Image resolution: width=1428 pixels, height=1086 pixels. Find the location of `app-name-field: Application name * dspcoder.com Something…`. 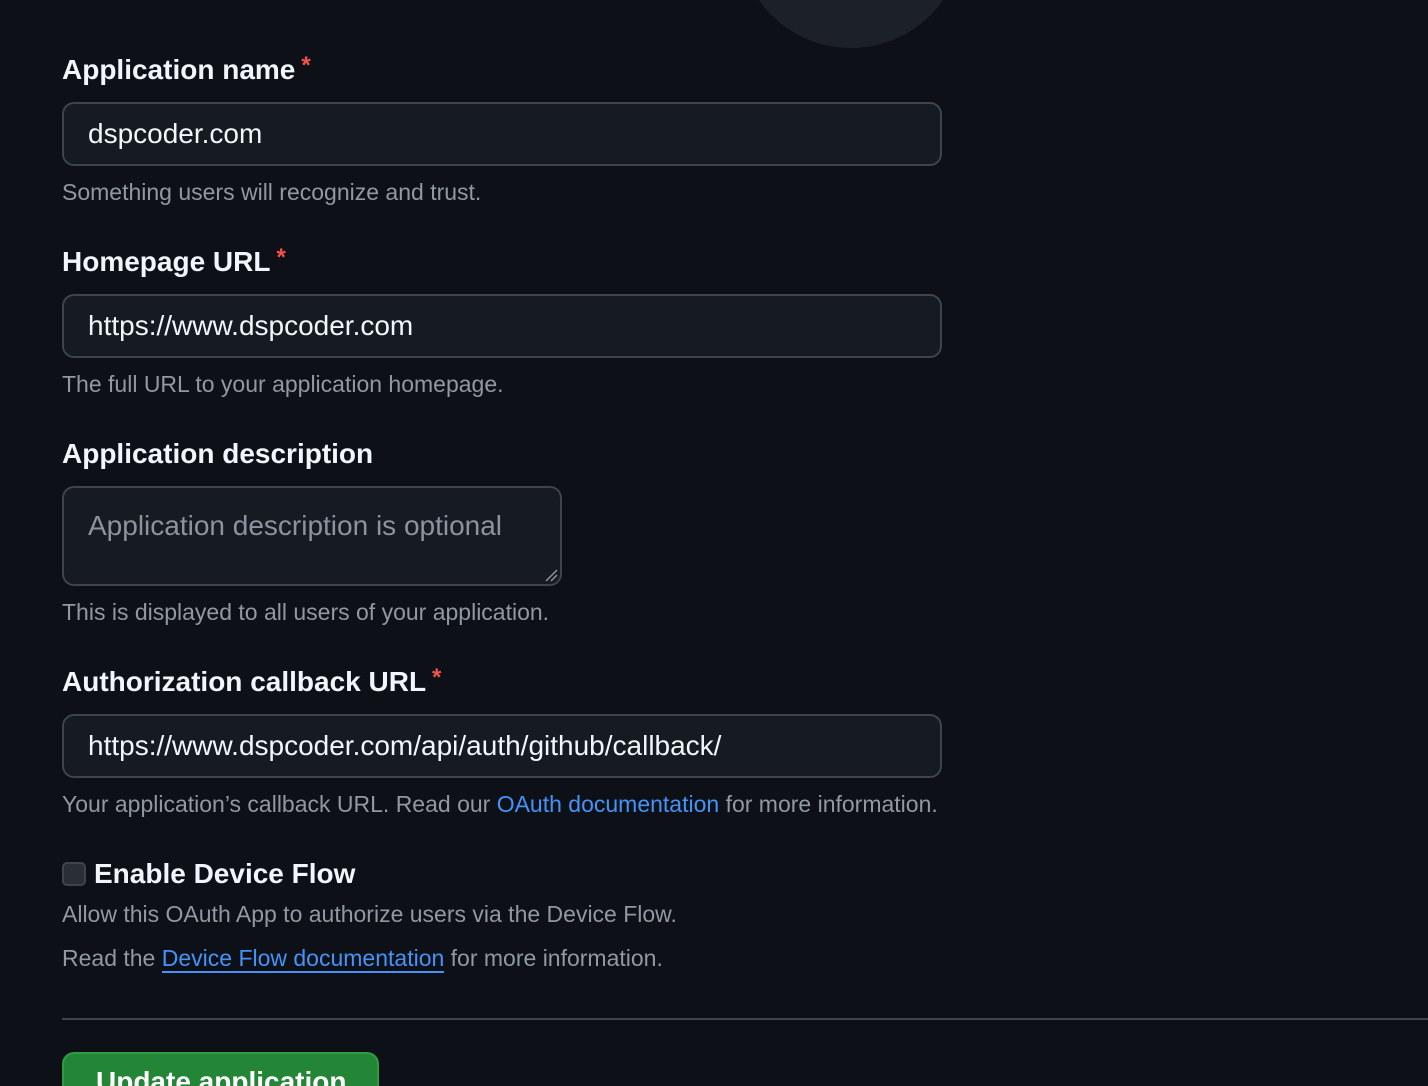

app-name-field: Application name * dspcoder.com Something… is located at coordinates (502, 130).